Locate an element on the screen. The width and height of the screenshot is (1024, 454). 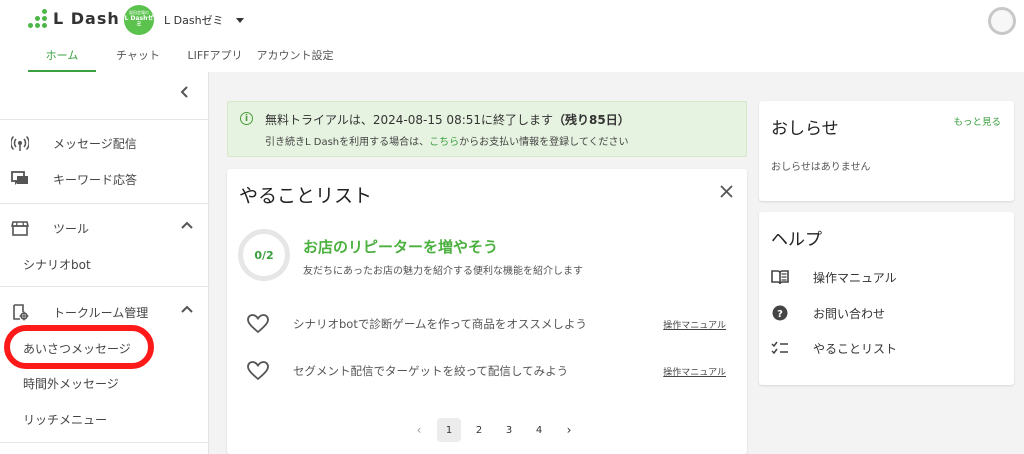
help-item-contact: ? お問い合わせ is located at coordinates (886, 313).